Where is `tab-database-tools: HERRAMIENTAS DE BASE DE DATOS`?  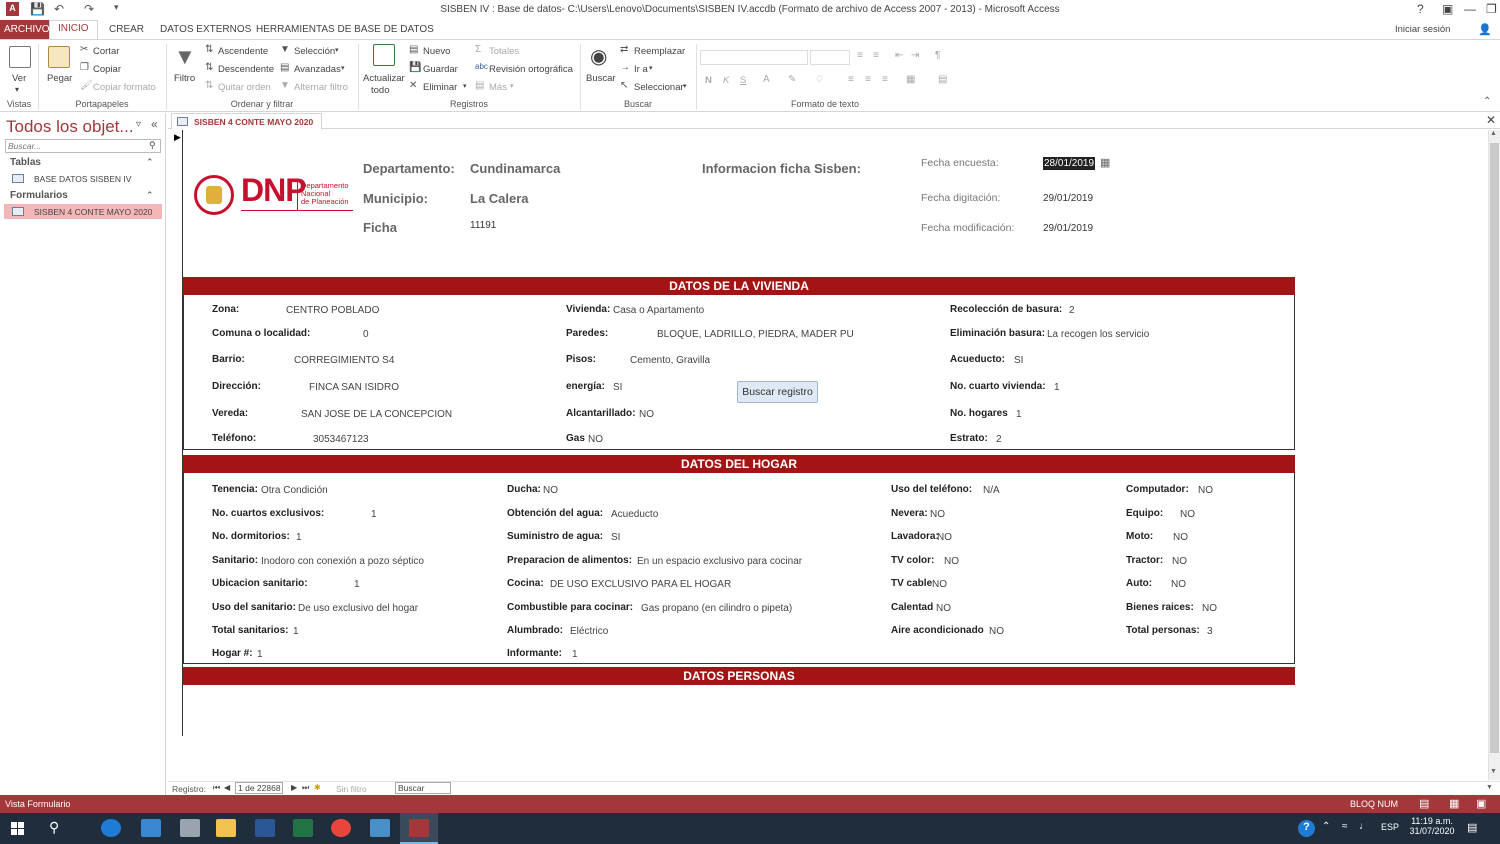 tab-database-tools: HERRAMIENTAS DE BASE DE DATOS is located at coordinates (345, 29).